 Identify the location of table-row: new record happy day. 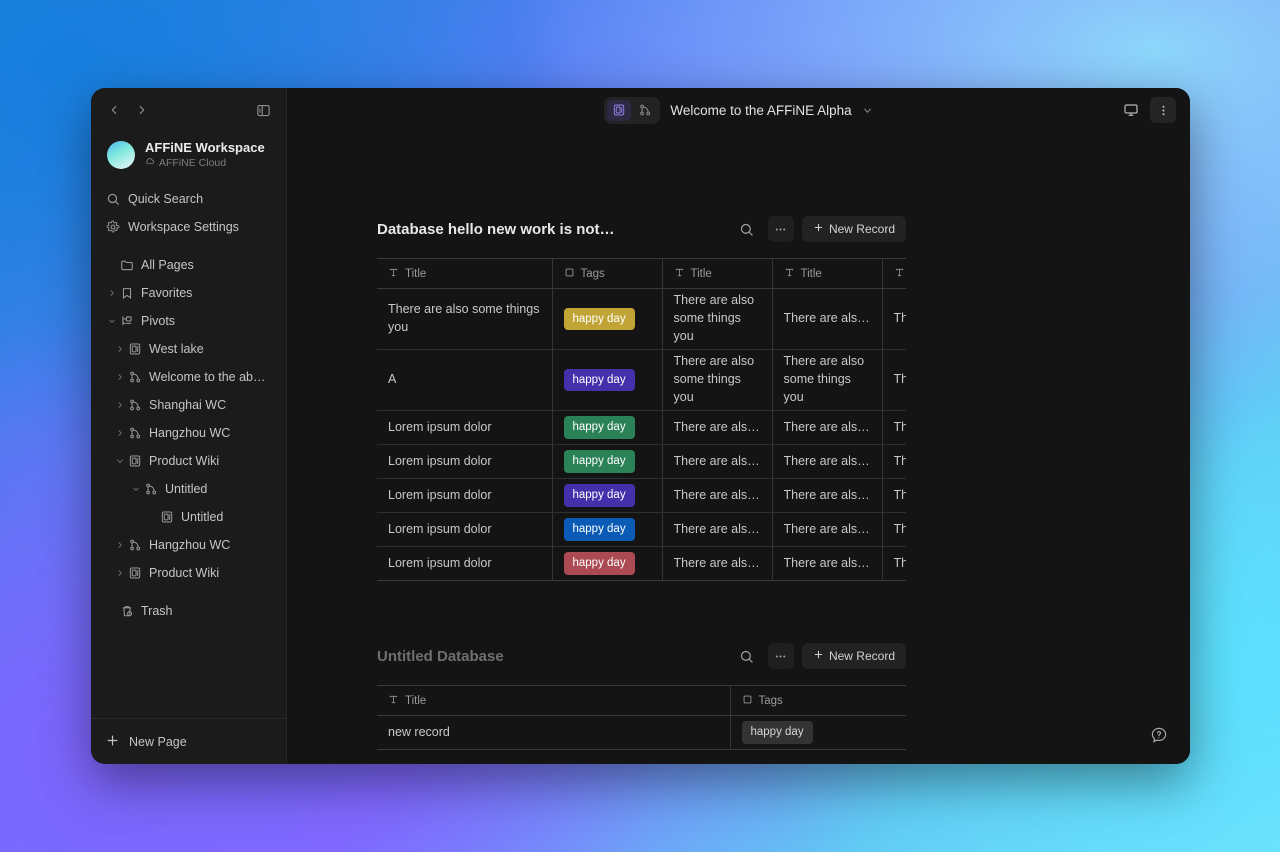
(641, 732).